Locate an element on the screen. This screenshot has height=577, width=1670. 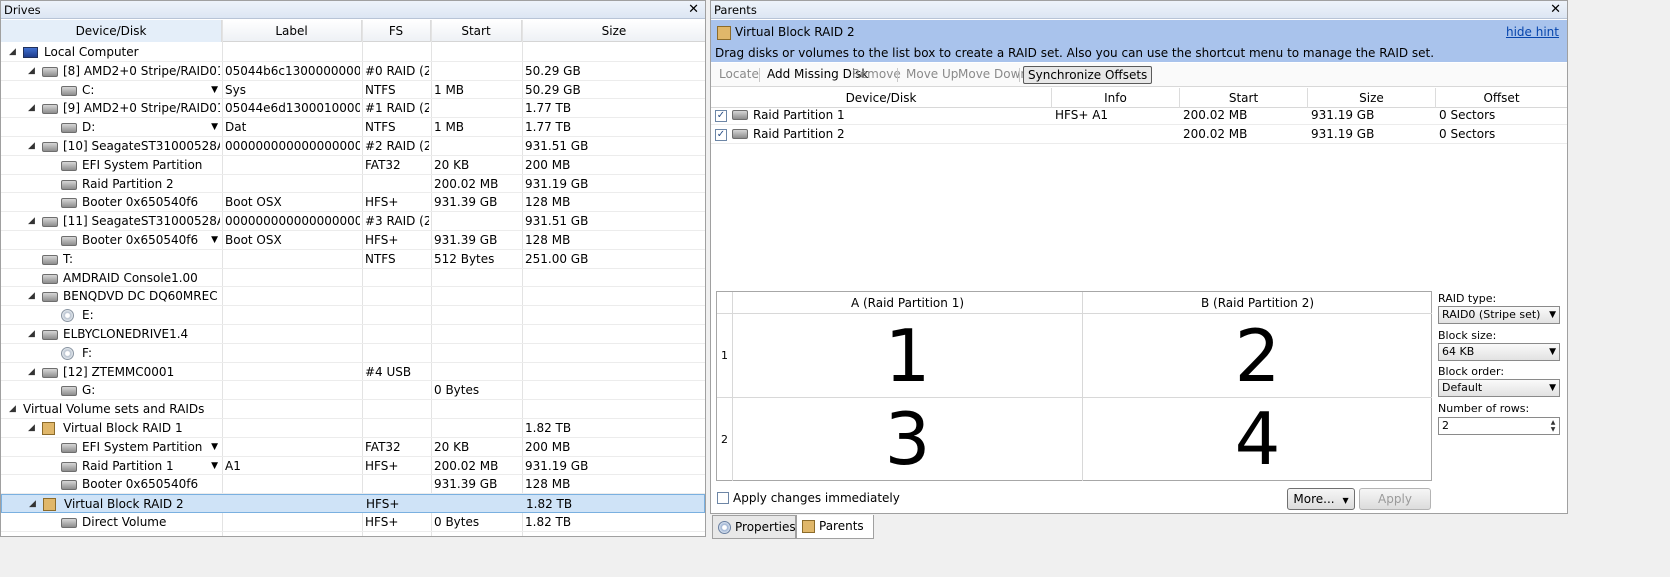
apply-button: Apply is located at coordinates (1395, 499).